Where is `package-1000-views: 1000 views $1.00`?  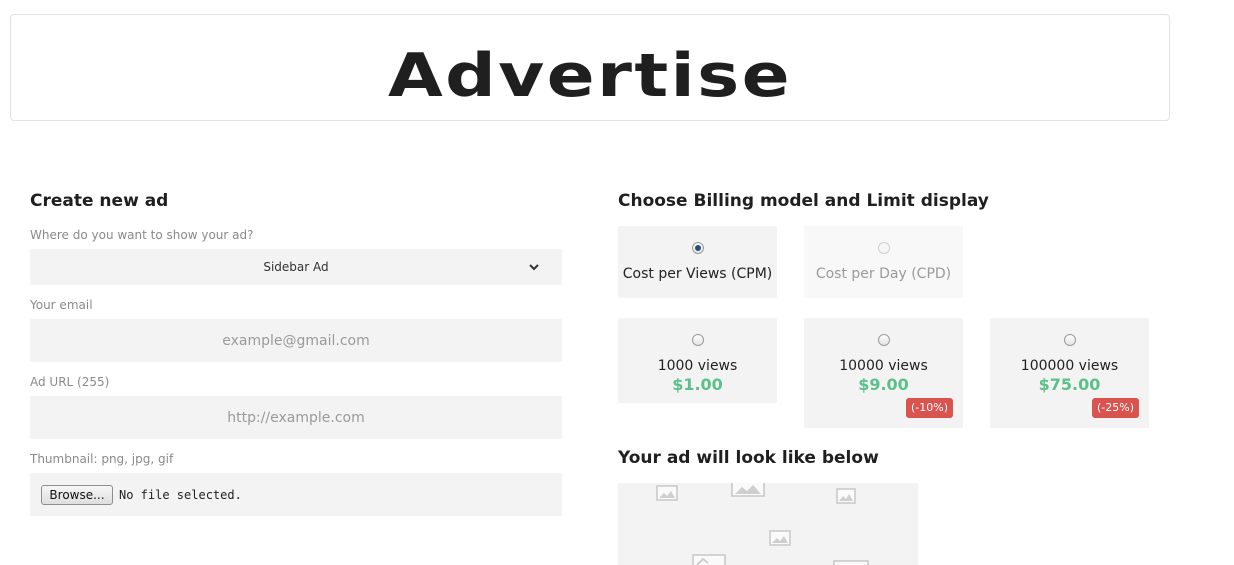
package-1000-views: 1000 views $1.00 is located at coordinates (697, 360).